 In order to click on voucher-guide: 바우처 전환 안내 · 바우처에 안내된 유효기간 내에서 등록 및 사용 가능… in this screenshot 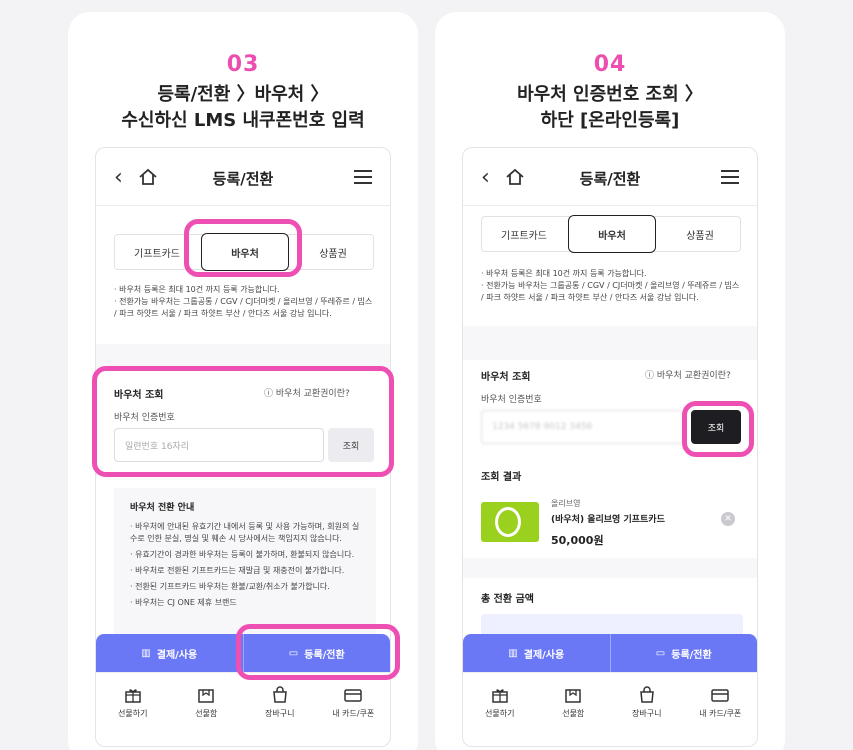, I will do `click(245, 563)`.